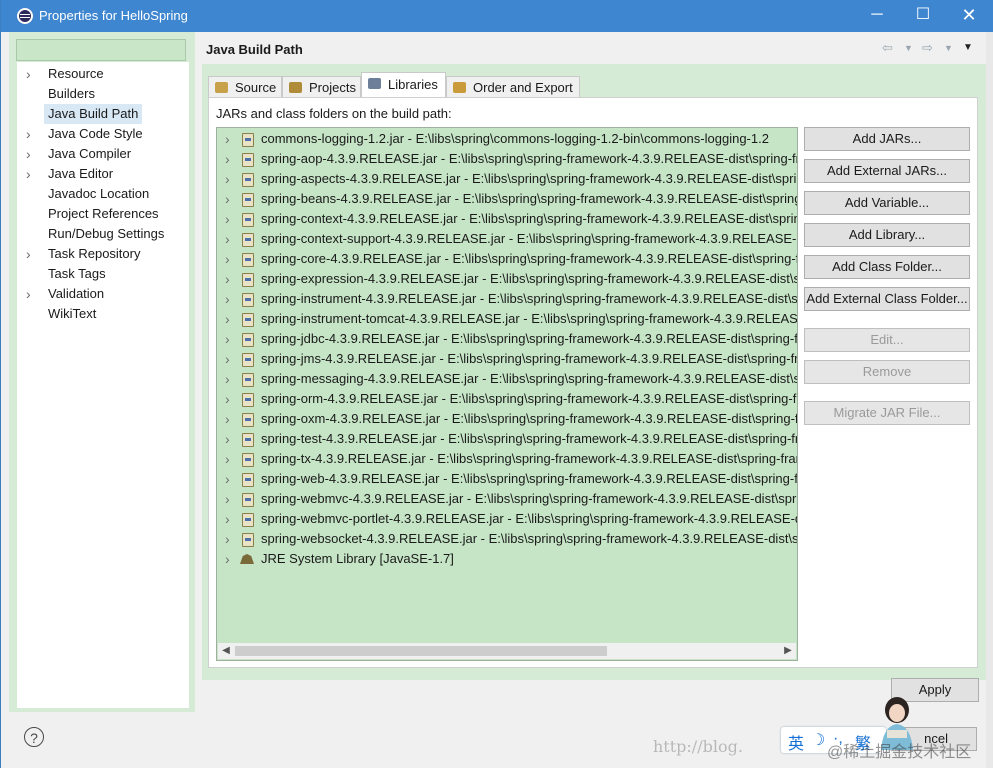  What do you see at coordinates (513, 87) in the screenshot?
I see `tab-order-and-export: Order and Export` at bounding box center [513, 87].